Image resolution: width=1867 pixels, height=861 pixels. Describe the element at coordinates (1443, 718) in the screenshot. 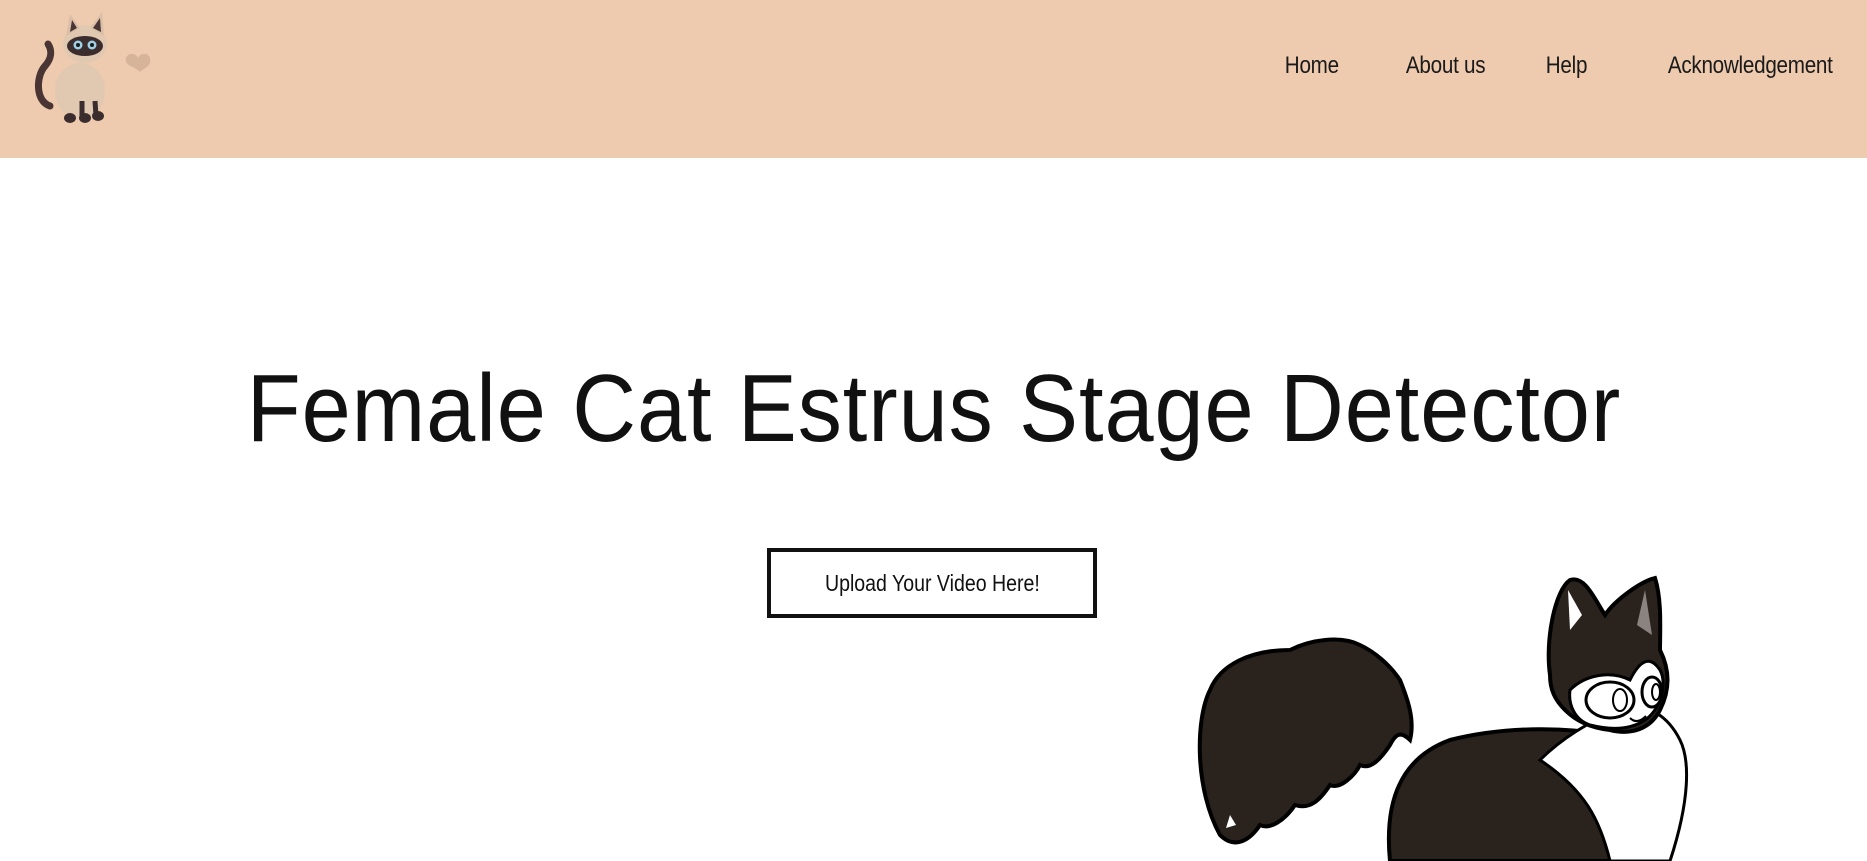

I see `black-and-white-cat-illustration-icon` at that location.